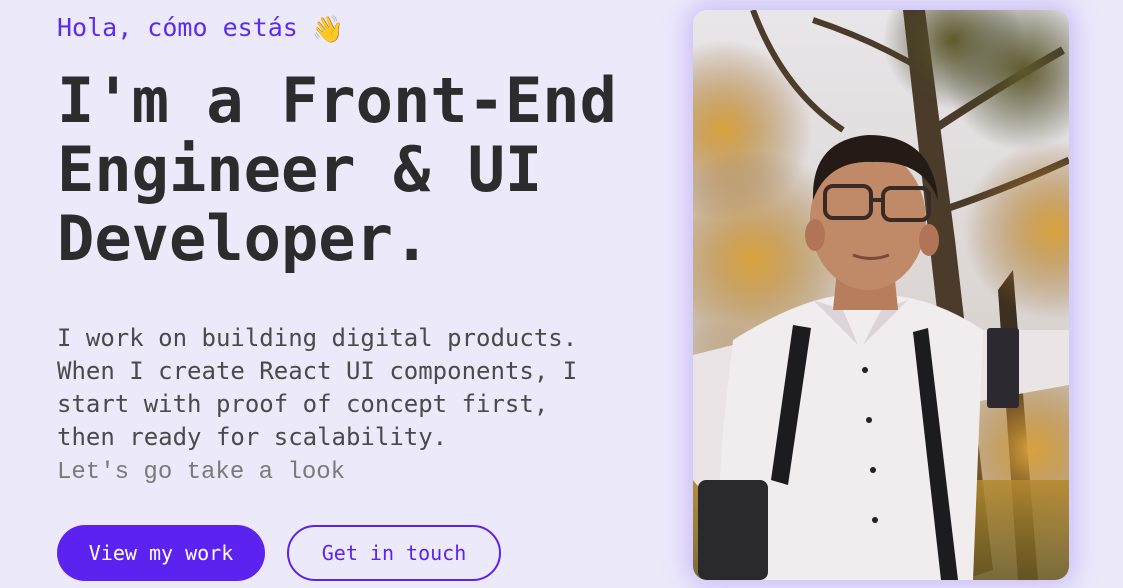  I want to click on intro-line: When I create React UI components, I, so click(317, 371).